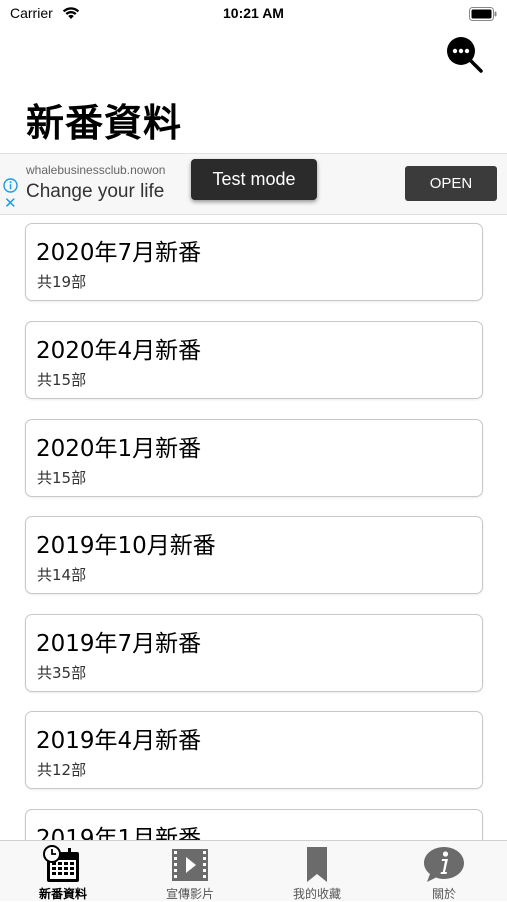 The height and width of the screenshot is (902, 507). Describe the element at coordinates (254, 458) in the screenshot. I see `season-card: 2020年1月新番 共15部` at that location.